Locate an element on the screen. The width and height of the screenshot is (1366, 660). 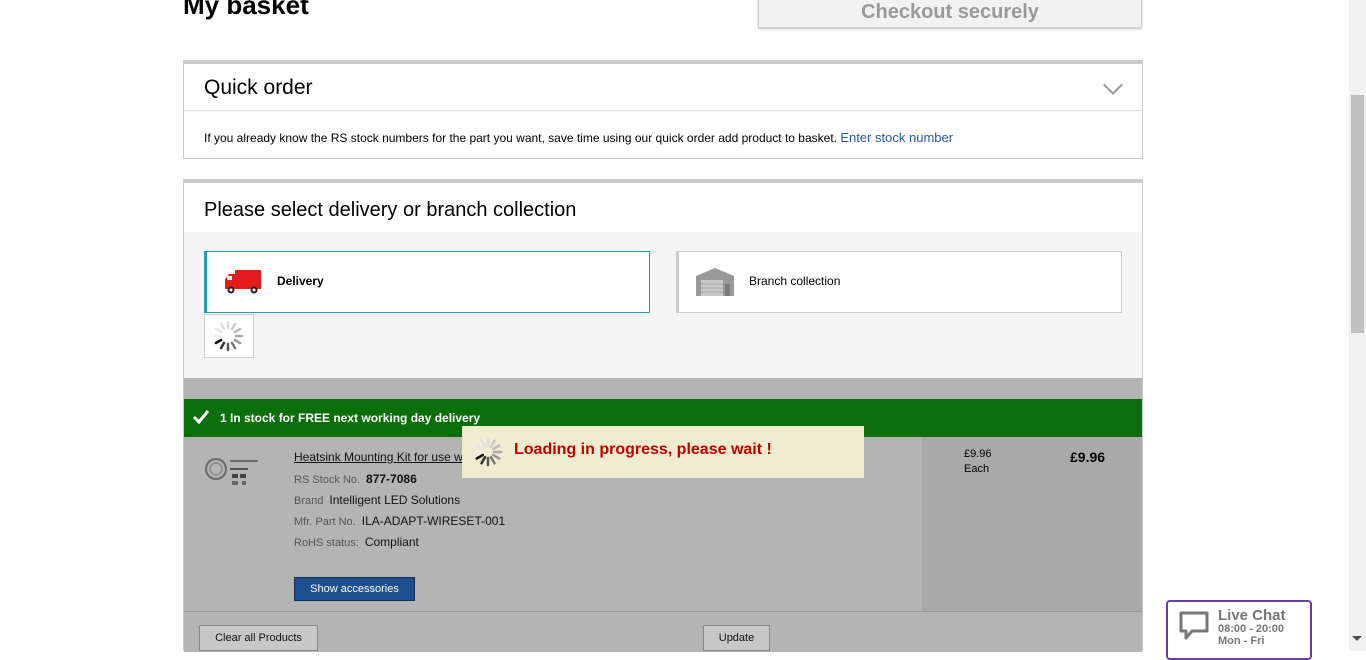
brand: Brand Intelligent LED Solutions is located at coordinates (377, 500).